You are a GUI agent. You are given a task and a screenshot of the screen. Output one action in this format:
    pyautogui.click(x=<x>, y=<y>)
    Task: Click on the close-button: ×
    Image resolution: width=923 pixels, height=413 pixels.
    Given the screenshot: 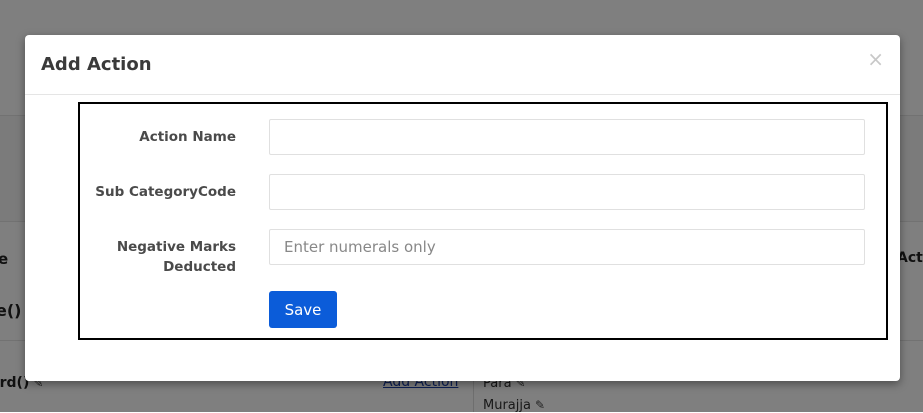 What is the action you would take?
    pyautogui.click(x=875, y=59)
    